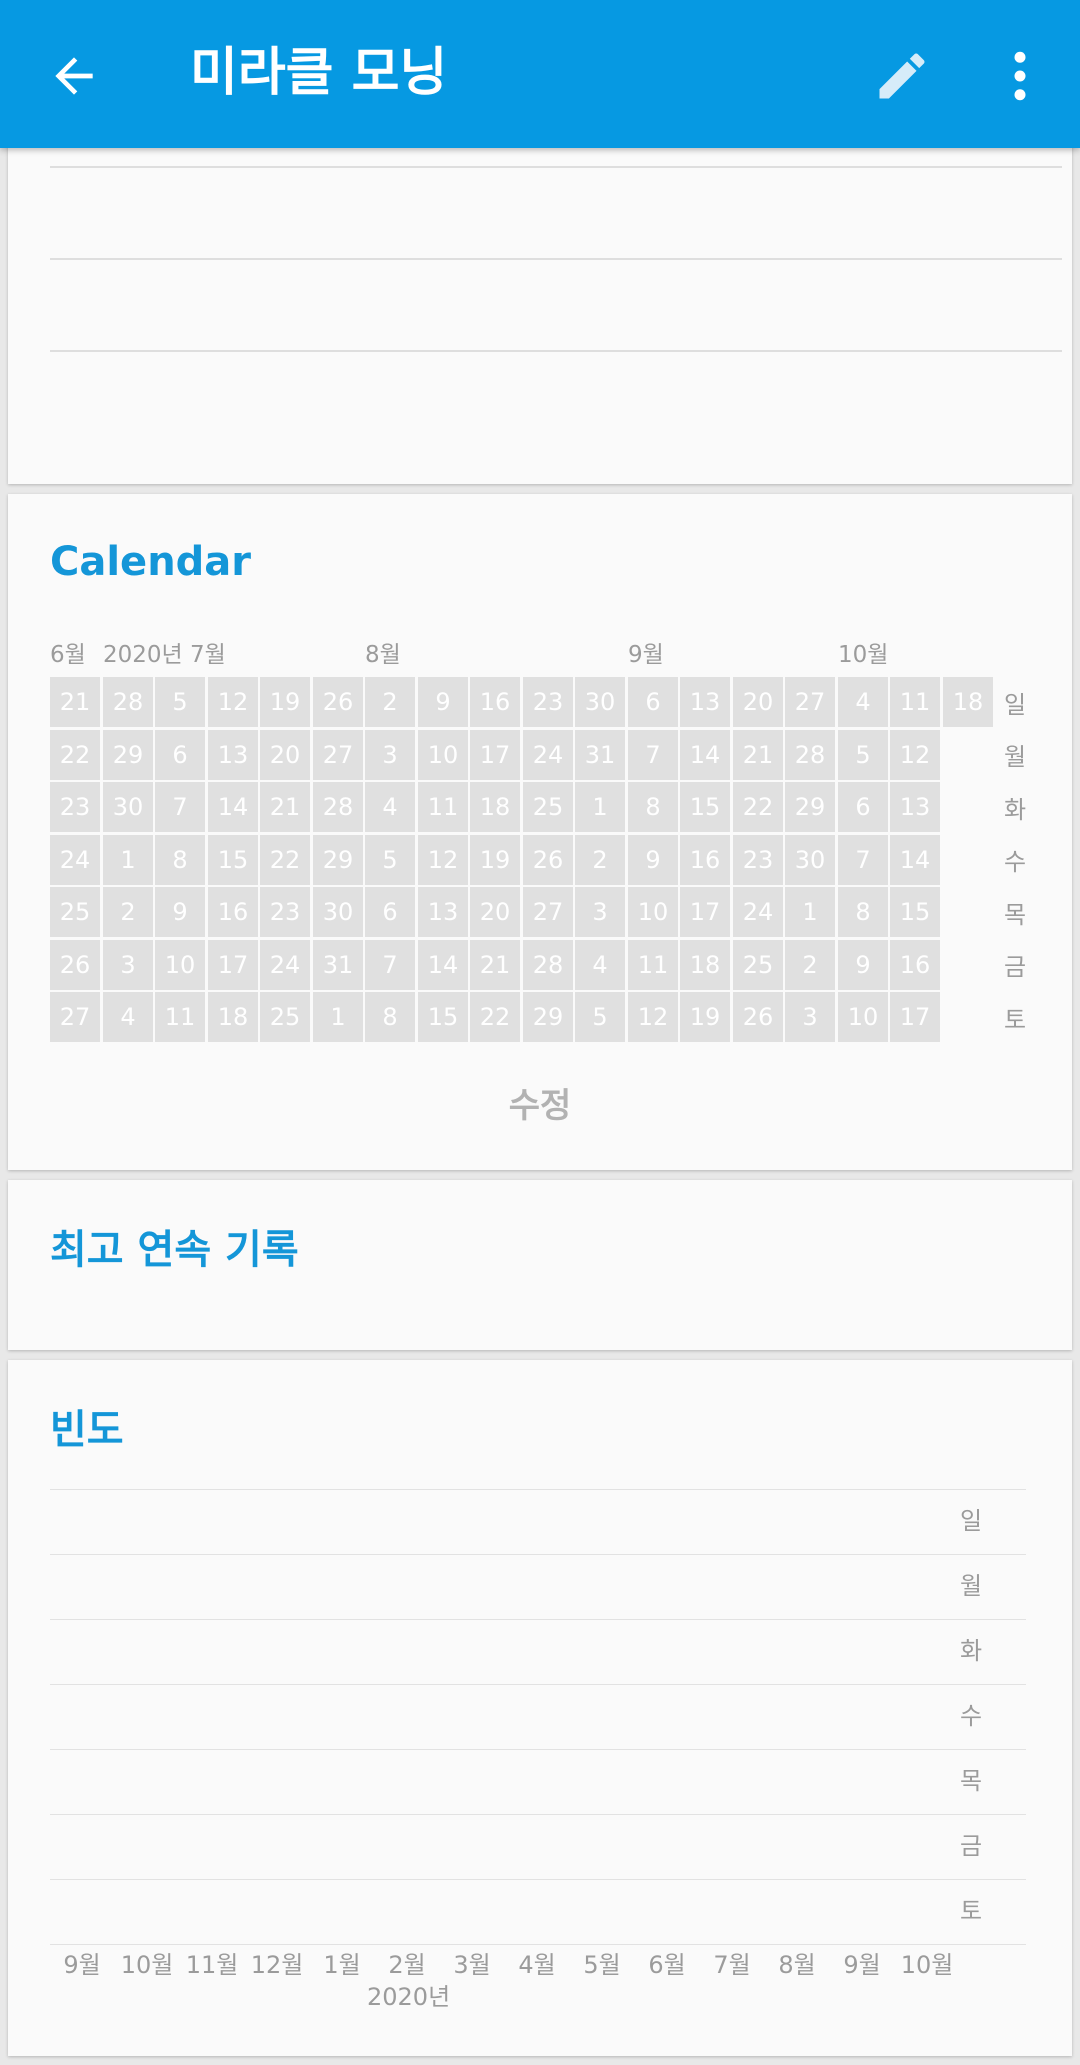 This screenshot has width=1080, height=2065. I want to click on calendar-day-cell: 20, so click(285, 755).